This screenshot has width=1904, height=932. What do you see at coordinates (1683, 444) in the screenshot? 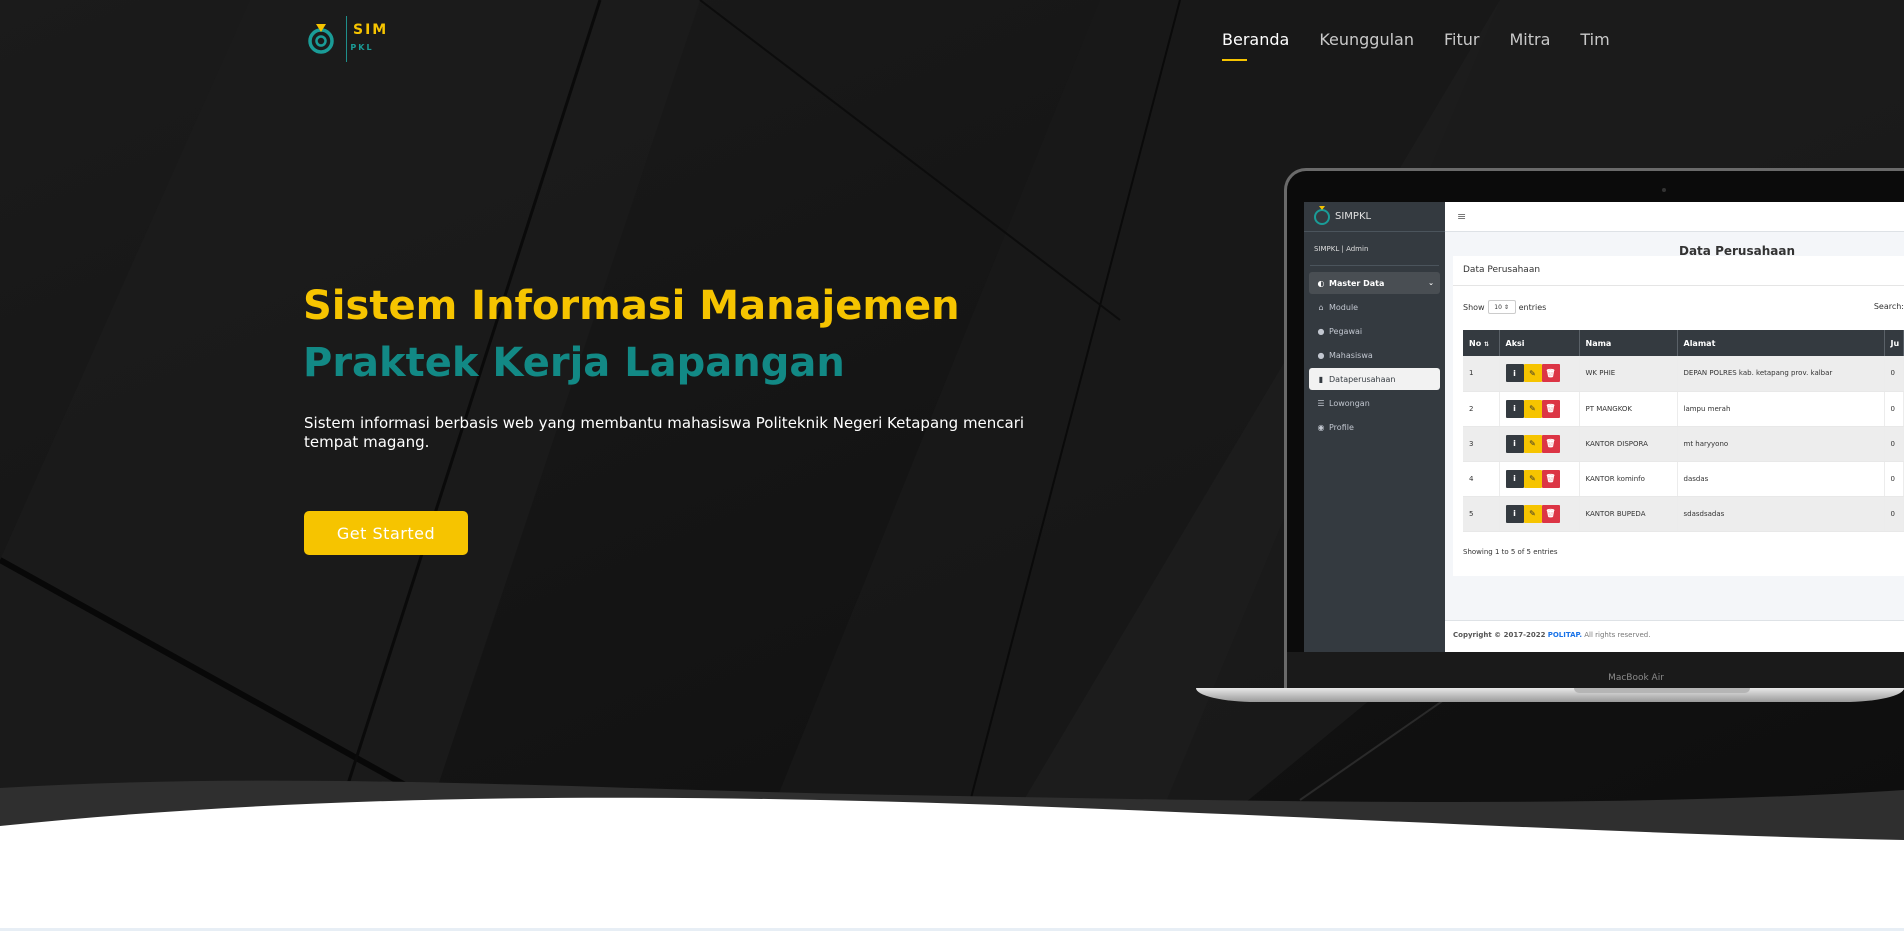
I see `table-row: 3 i ✎ 🗑 KANTOR DISPORA mt haryyono 0` at bounding box center [1683, 444].